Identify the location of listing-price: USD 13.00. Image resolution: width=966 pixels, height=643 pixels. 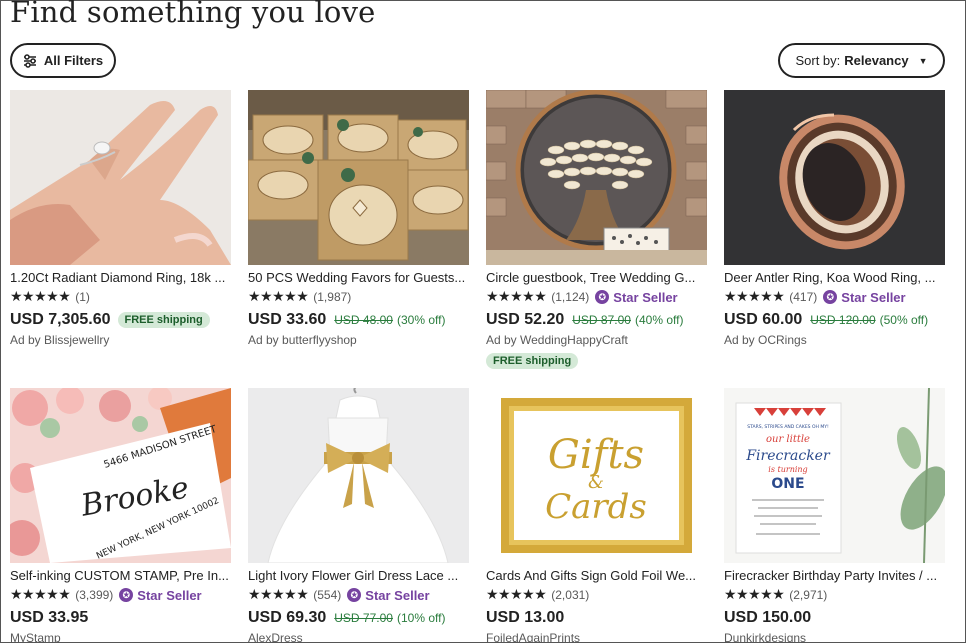
(525, 617).